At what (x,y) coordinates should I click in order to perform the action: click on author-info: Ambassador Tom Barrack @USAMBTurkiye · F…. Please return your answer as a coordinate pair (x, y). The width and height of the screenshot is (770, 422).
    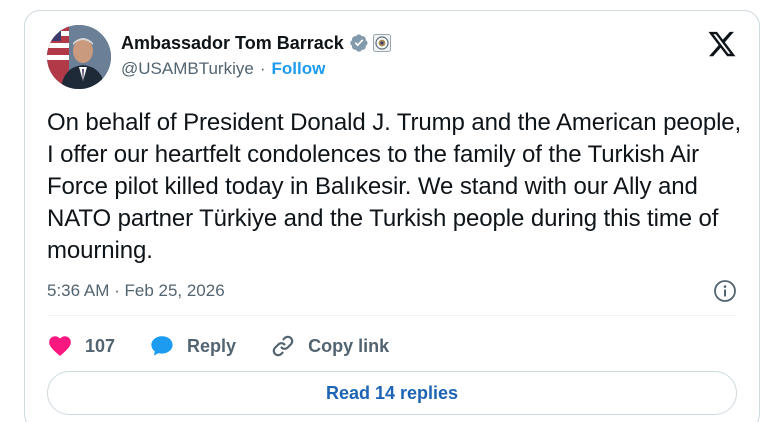
    Looking at the image, I should click on (256, 55).